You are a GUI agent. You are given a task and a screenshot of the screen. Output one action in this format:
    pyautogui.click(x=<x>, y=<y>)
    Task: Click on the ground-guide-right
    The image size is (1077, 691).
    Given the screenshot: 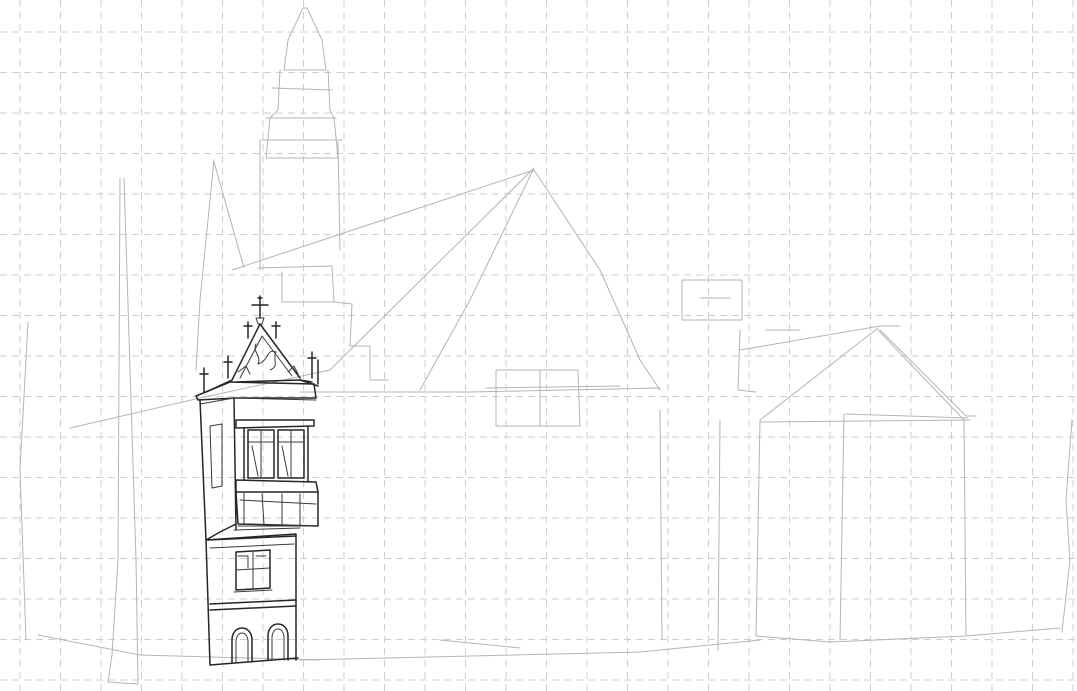 What is the action you would take?
    pyautogui.click(x=680, y=644)
    